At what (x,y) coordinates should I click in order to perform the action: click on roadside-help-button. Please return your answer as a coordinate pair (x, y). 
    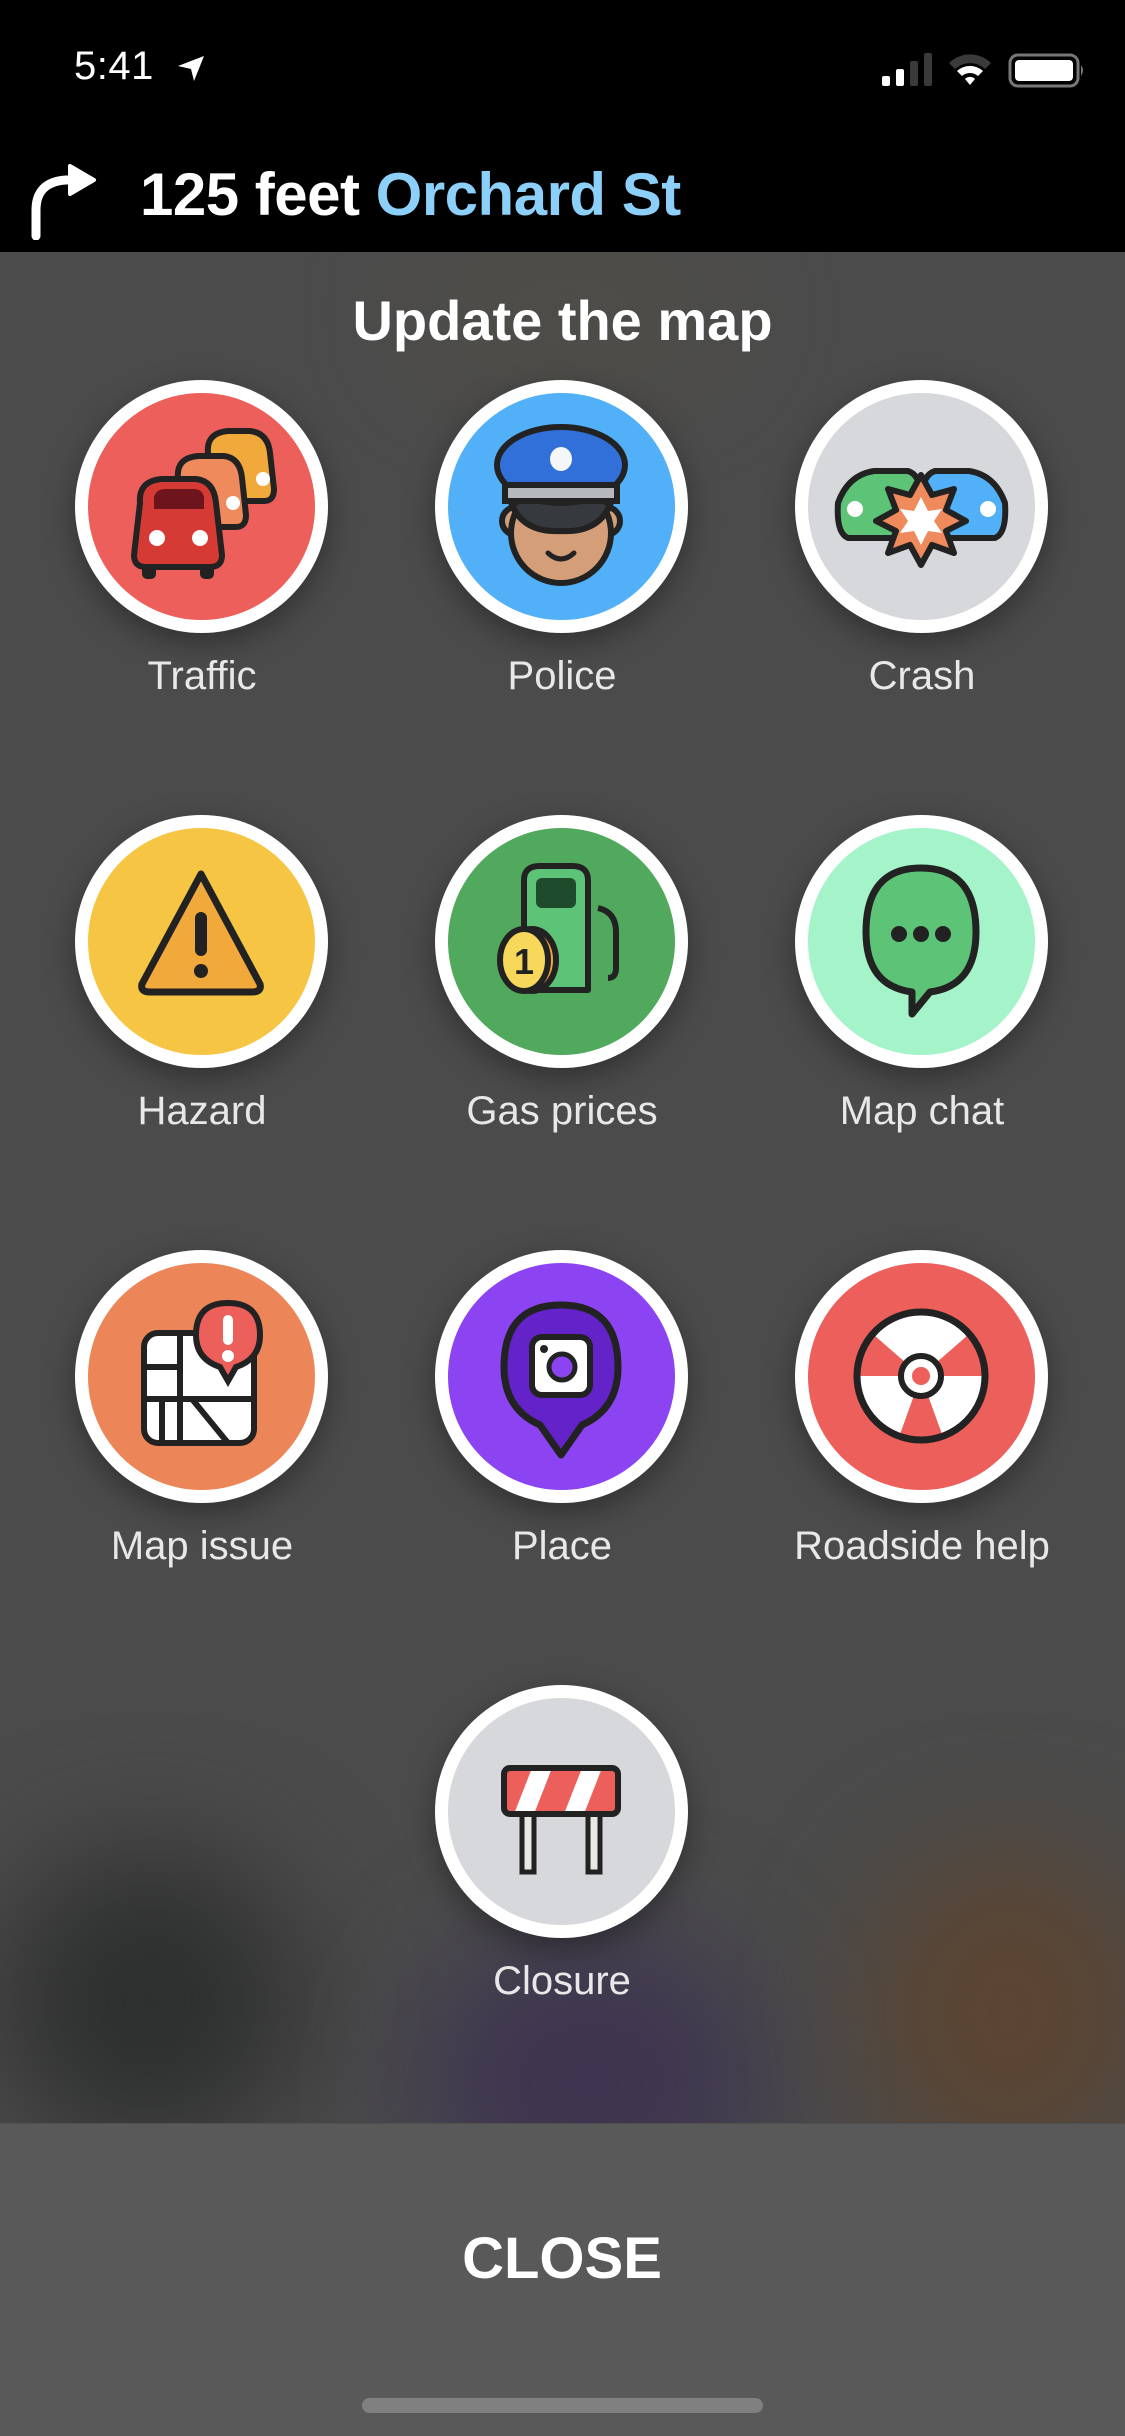
    Looking at the image, I should click on (921, 1376).